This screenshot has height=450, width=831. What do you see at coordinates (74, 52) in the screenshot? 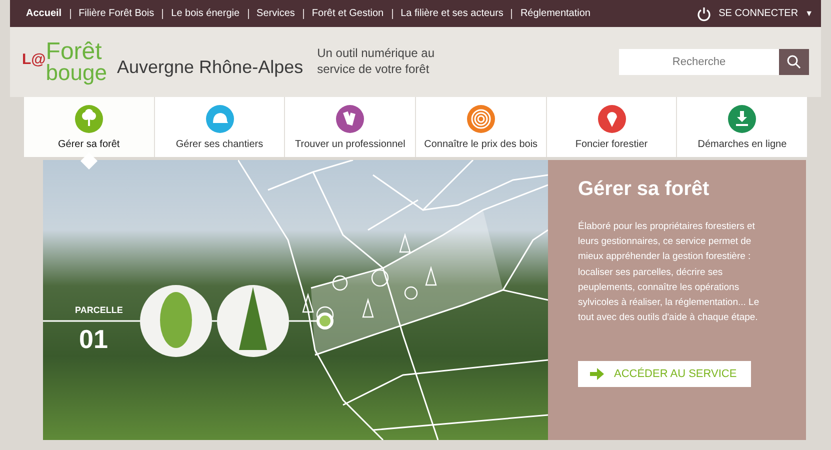
I see `logo-text: Forêt` at bounding box center [74, 52].